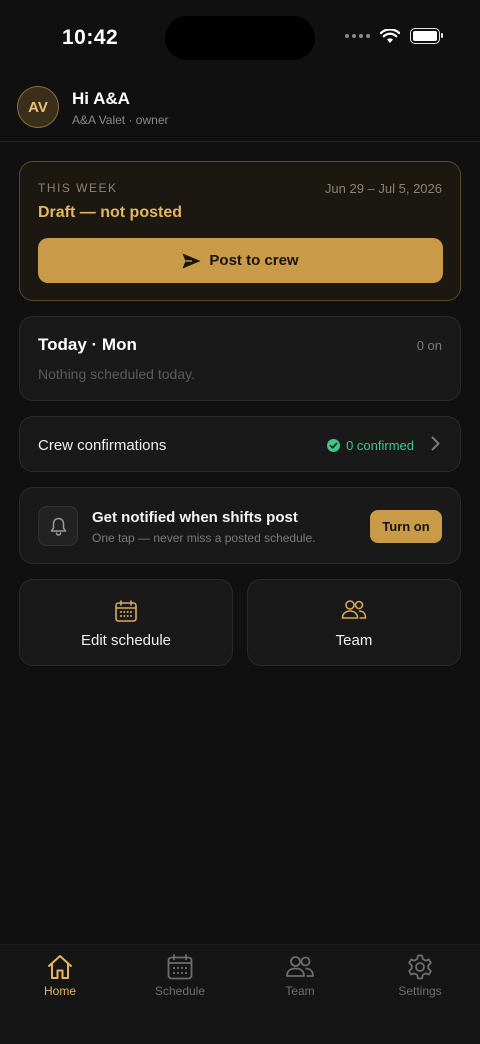  I want to click on bottom-tab-bar: Home Schedule Team Settings, so click(240, 994).